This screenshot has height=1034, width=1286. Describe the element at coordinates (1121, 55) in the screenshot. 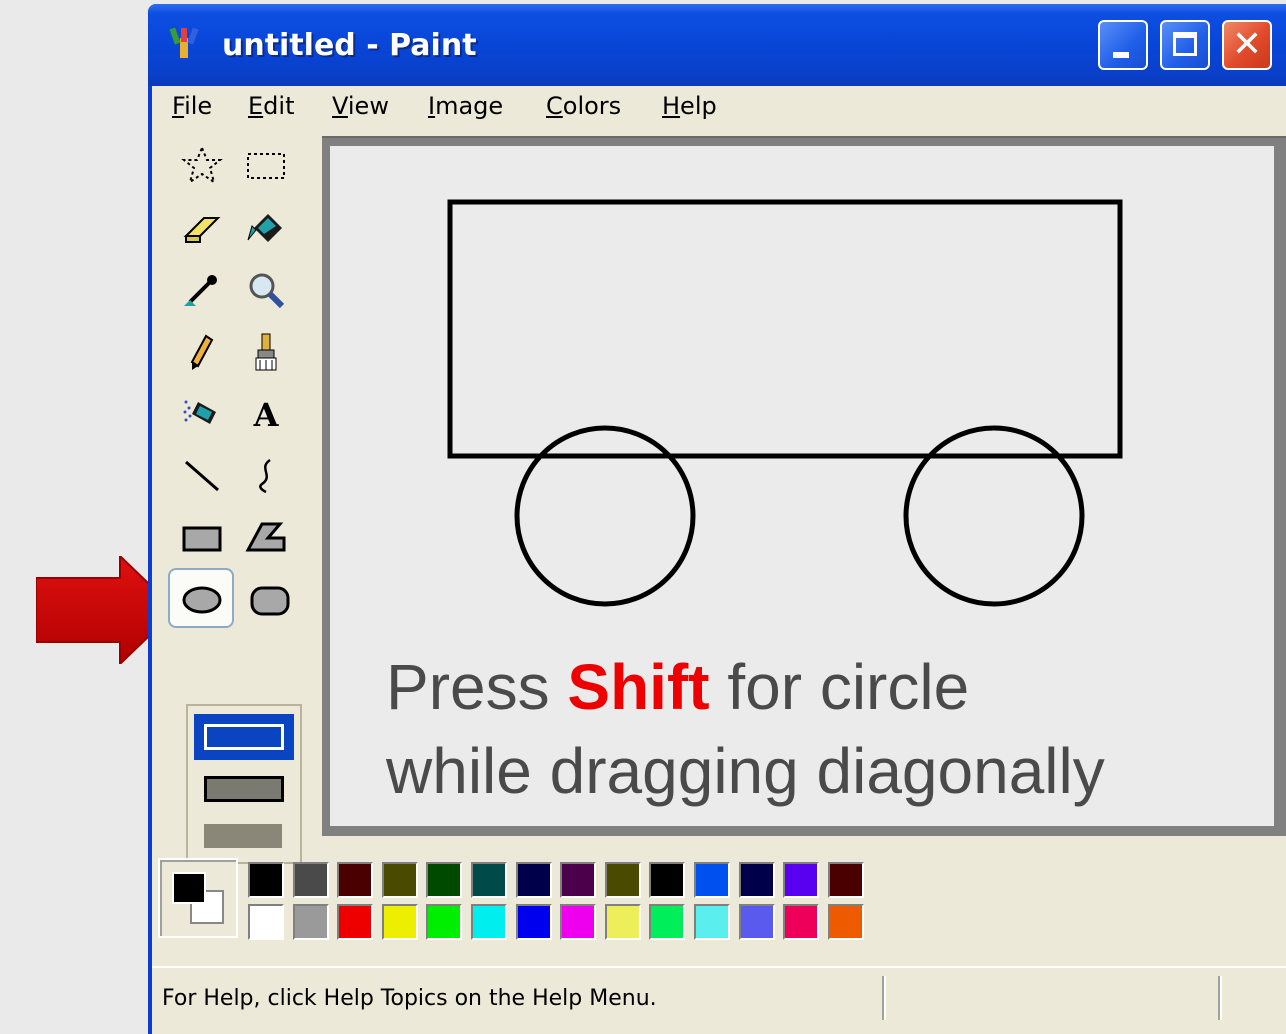

I see `minimize-icon` at that location.